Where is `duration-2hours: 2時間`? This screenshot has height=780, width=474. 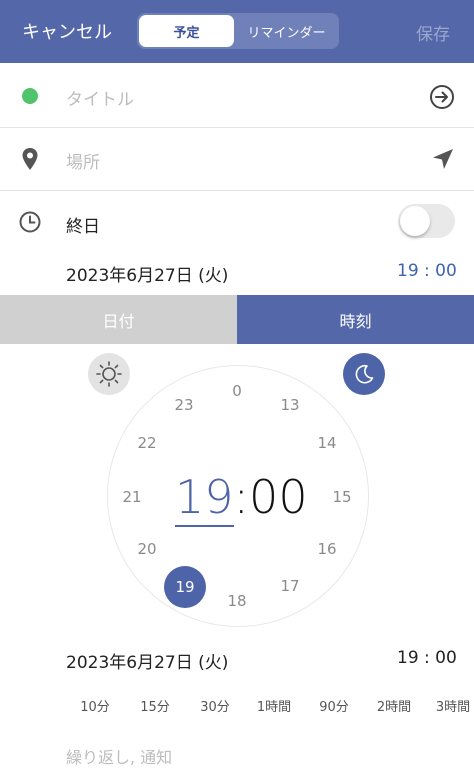 duration-2hours: 2時間 is located at coordinates (394, 705).